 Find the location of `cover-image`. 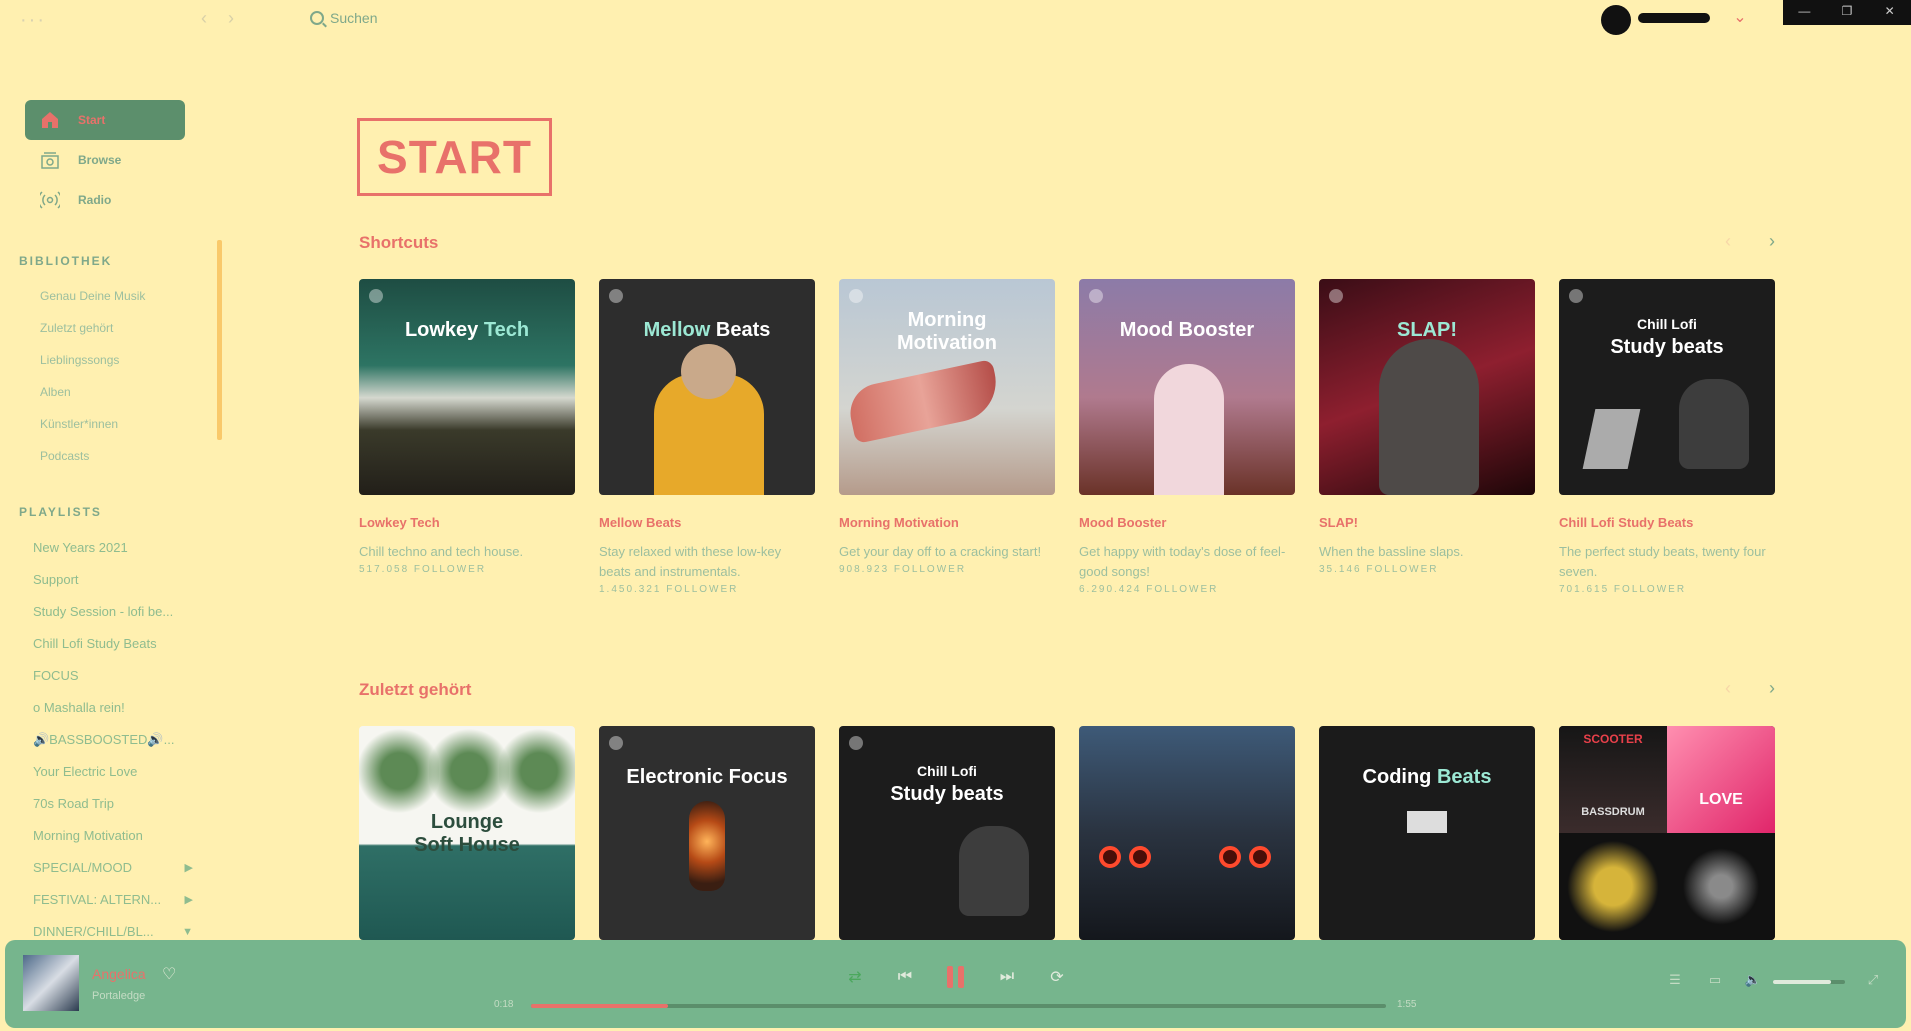

cover-image is located at coordinates (1187, 833).